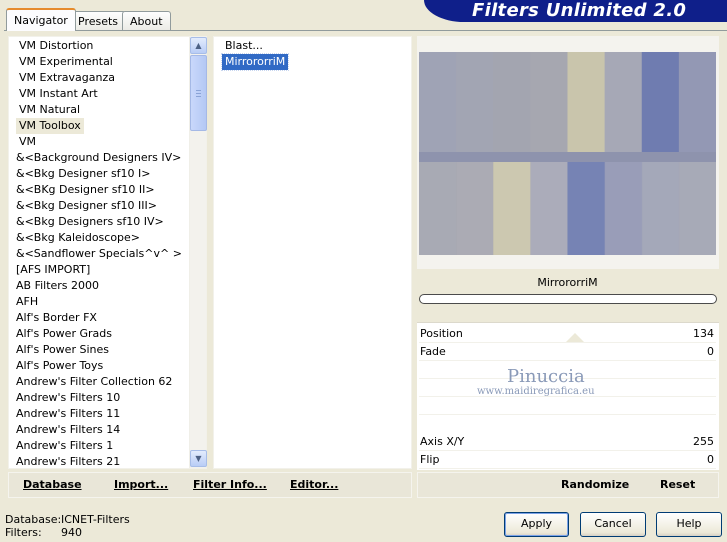 Image resolution: width=727 pixels, height=542 pixels. I want to click on tab-navigator: Navigator, so click(41, 19).